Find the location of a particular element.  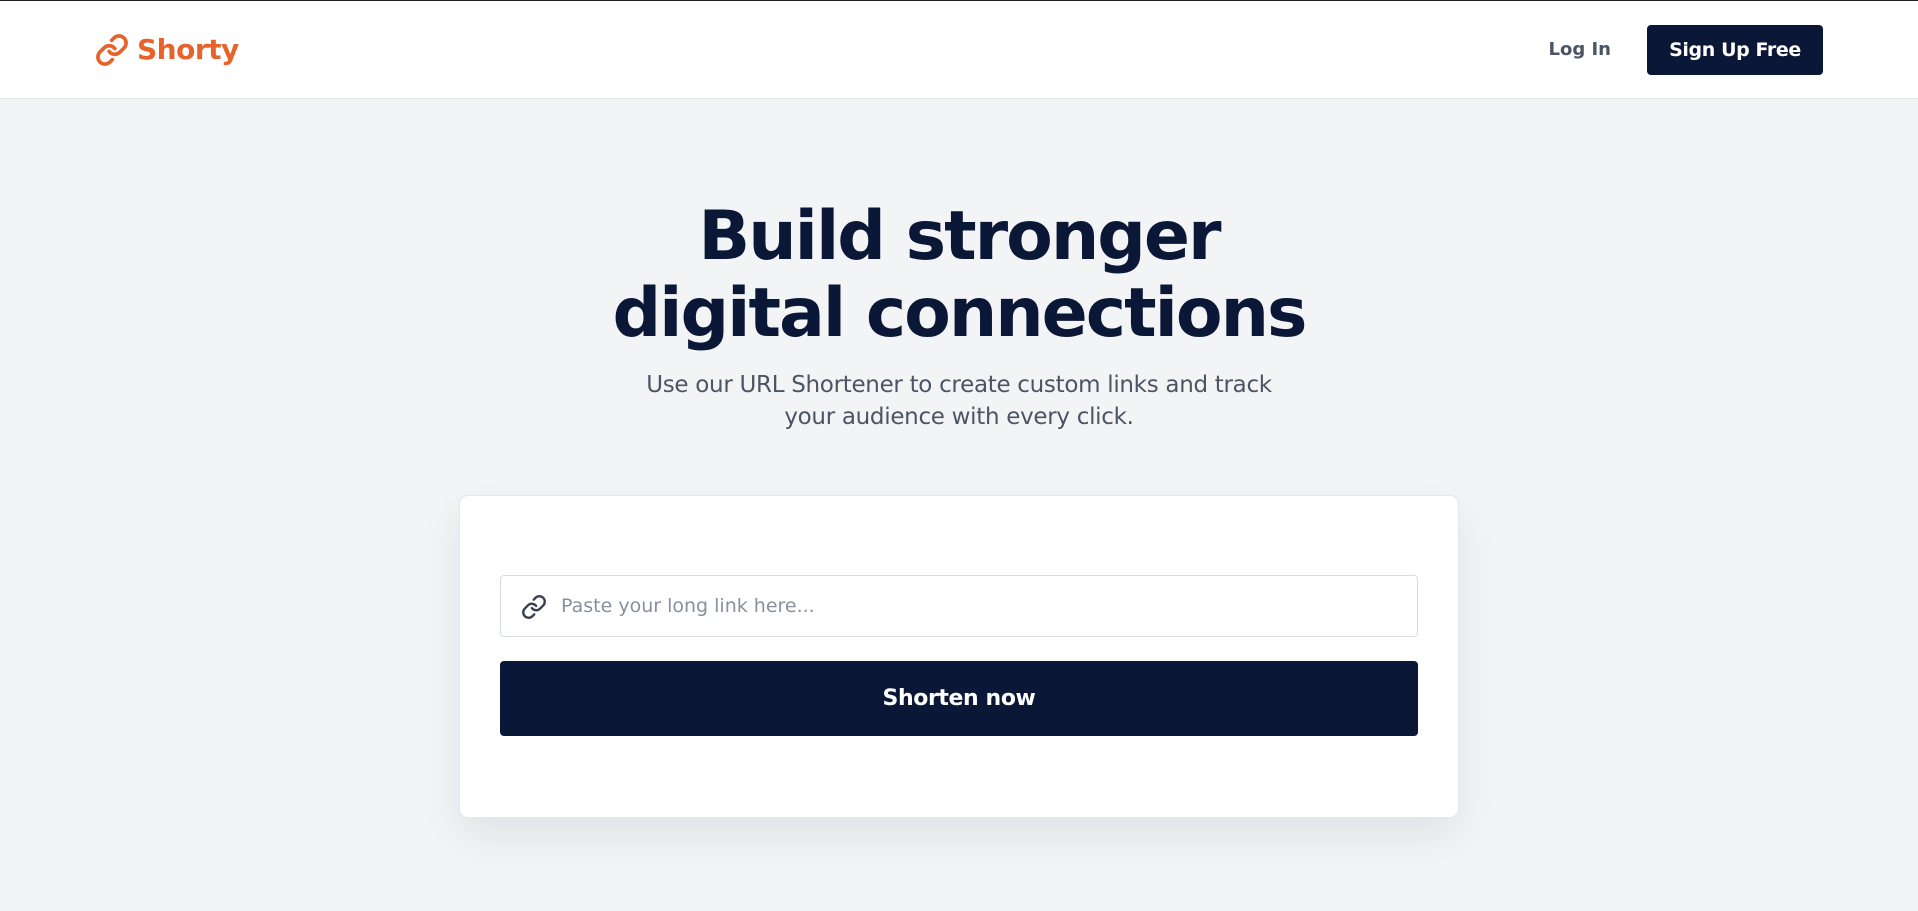

brand-logo: Shorty is located at coordinates (167, 50).